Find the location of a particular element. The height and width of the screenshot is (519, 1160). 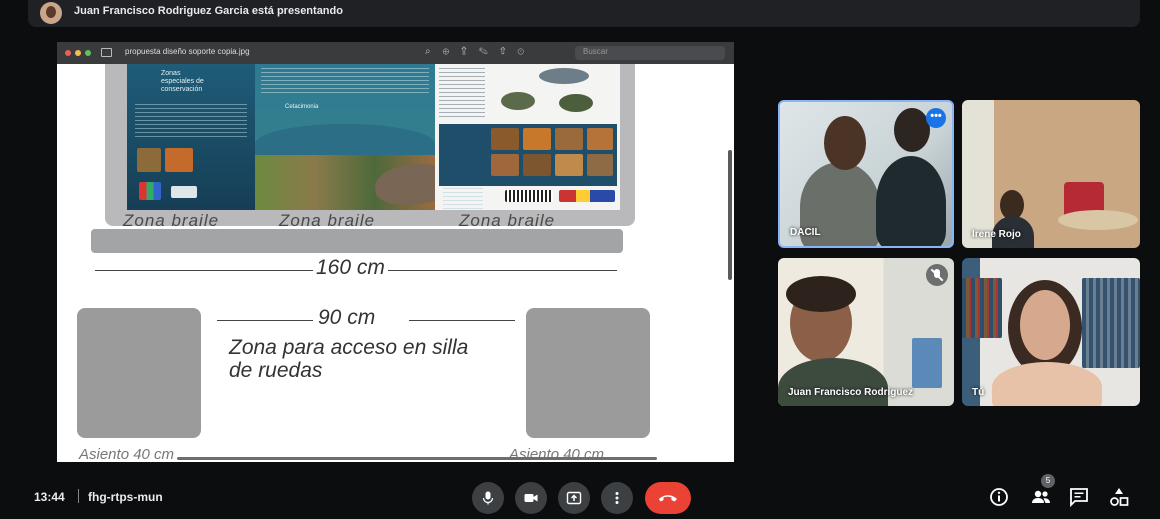

meeting-info-icon is located at coordinates (999, 497).